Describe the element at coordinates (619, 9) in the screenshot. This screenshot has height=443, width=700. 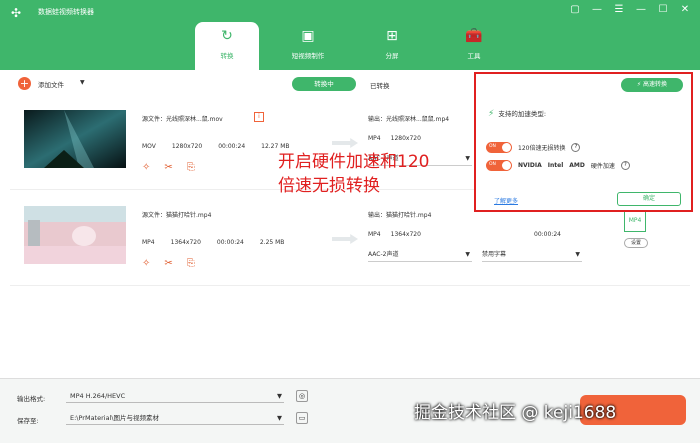
I see `menu-icon: ☰` at that location.